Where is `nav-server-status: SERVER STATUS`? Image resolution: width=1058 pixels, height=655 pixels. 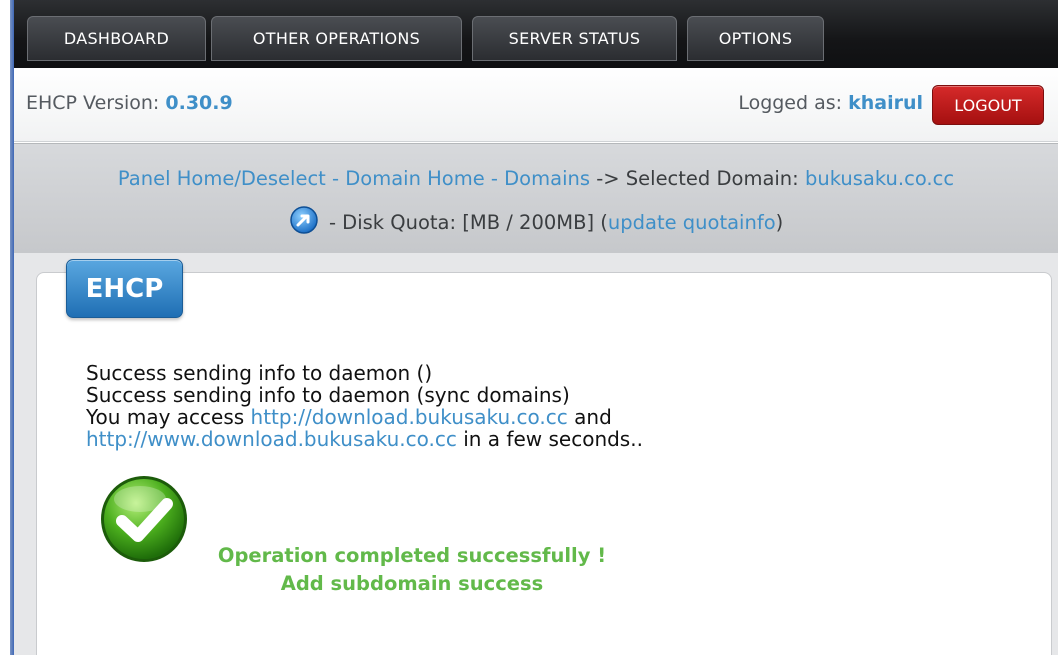
nav-server-status: SERVER STATUS is located at coordinates (574, 38).